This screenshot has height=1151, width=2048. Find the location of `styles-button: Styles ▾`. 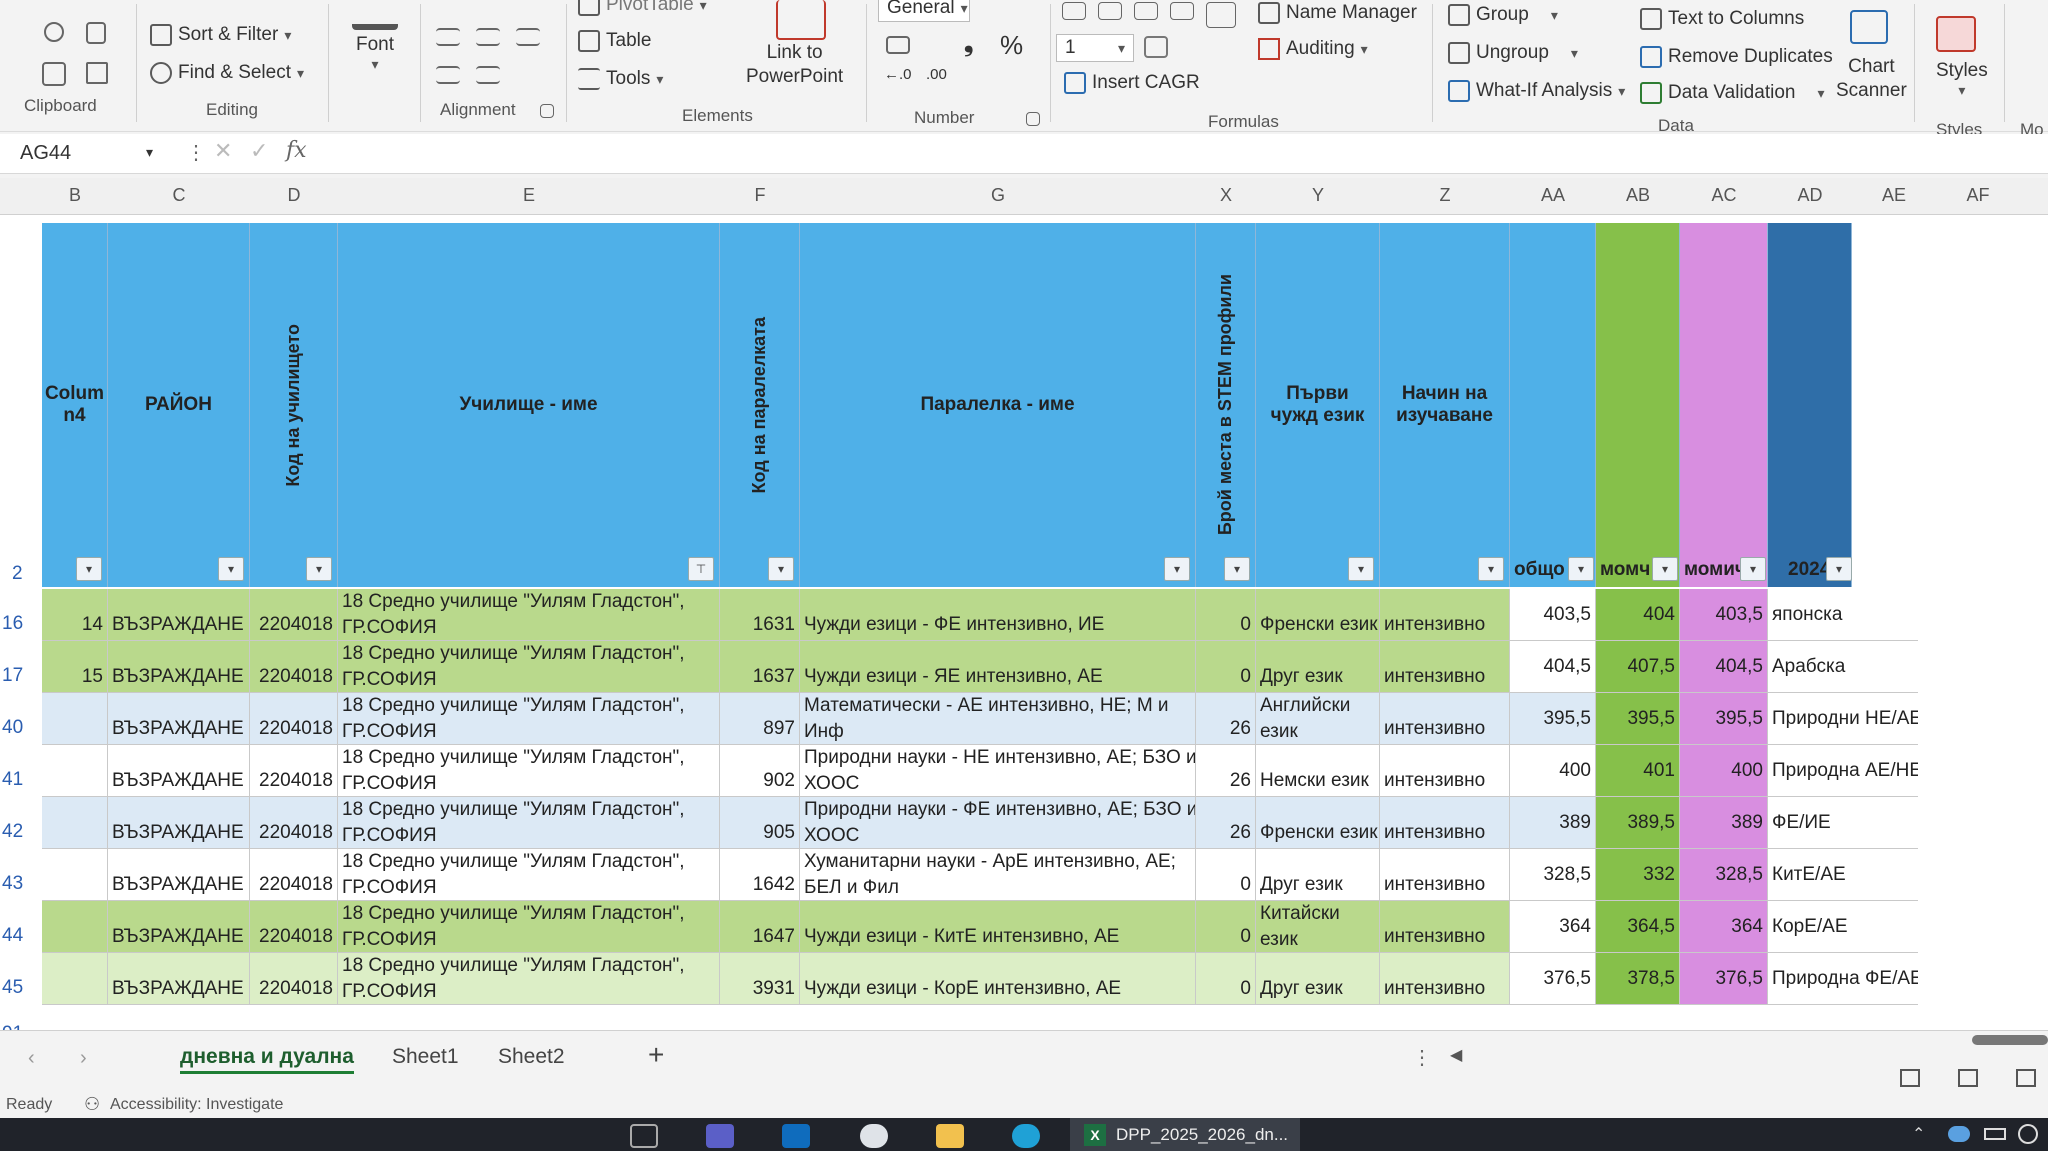

styles-button: Styles ▾ is located at coordinates (1962, 79).